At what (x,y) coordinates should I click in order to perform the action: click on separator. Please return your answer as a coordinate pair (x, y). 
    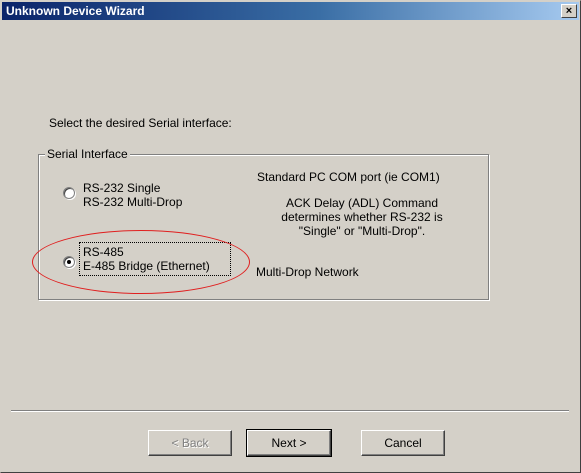
    Looking at the image, I should click on (290, 411).